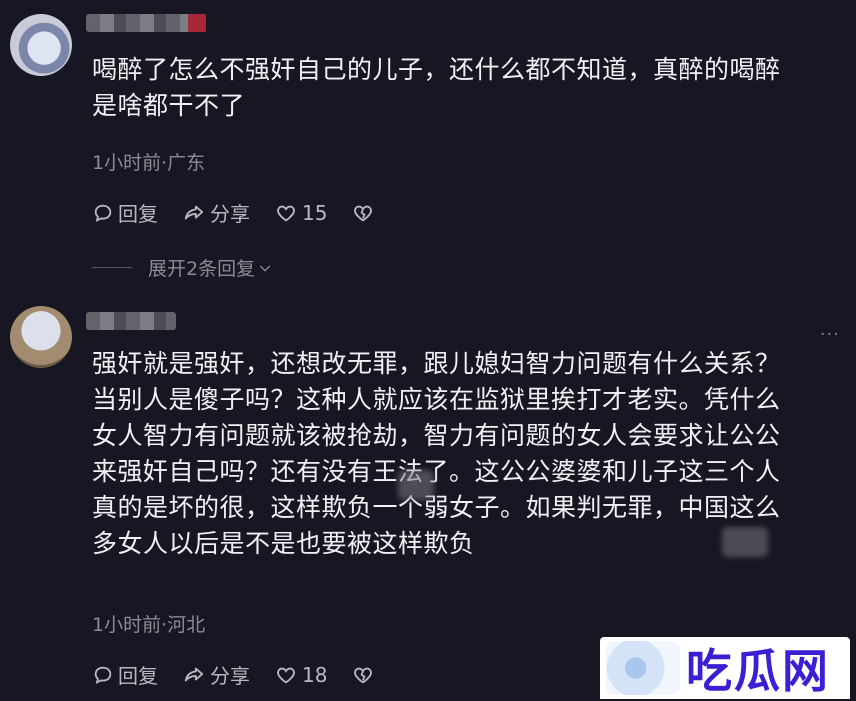  Describe the element at coordinates (300, 213) in the screenshot. I see `like-button: 15` at that location.